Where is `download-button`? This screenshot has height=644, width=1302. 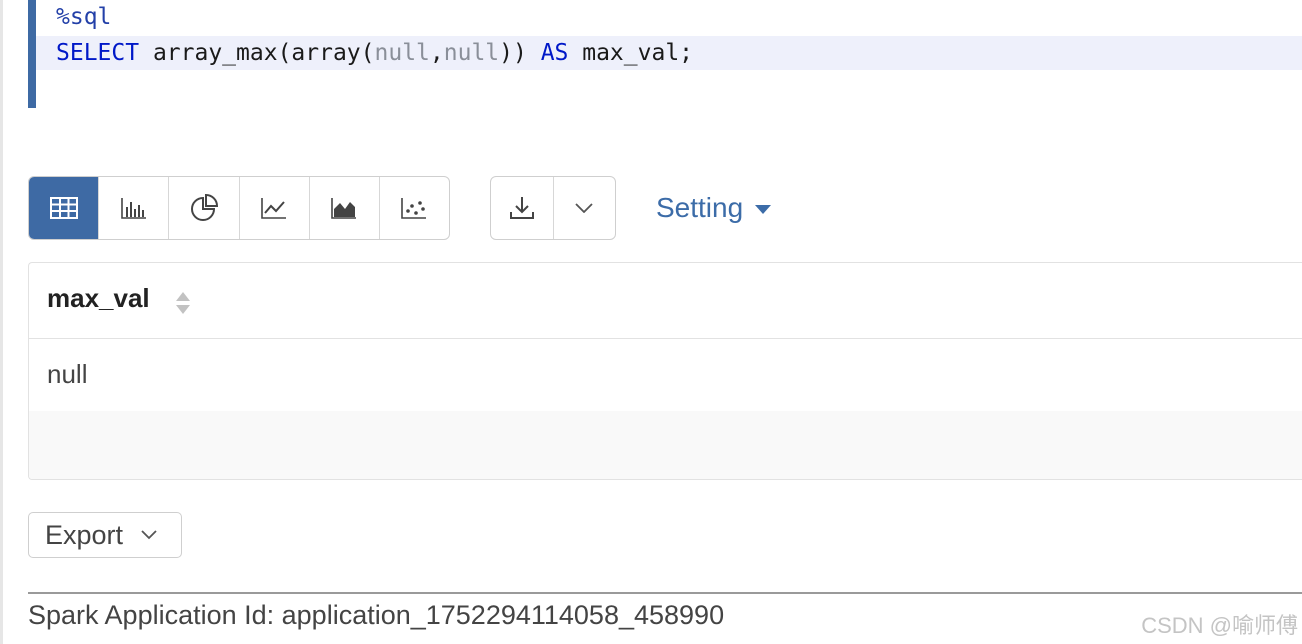 download-button is located at coordinates (522, 208).